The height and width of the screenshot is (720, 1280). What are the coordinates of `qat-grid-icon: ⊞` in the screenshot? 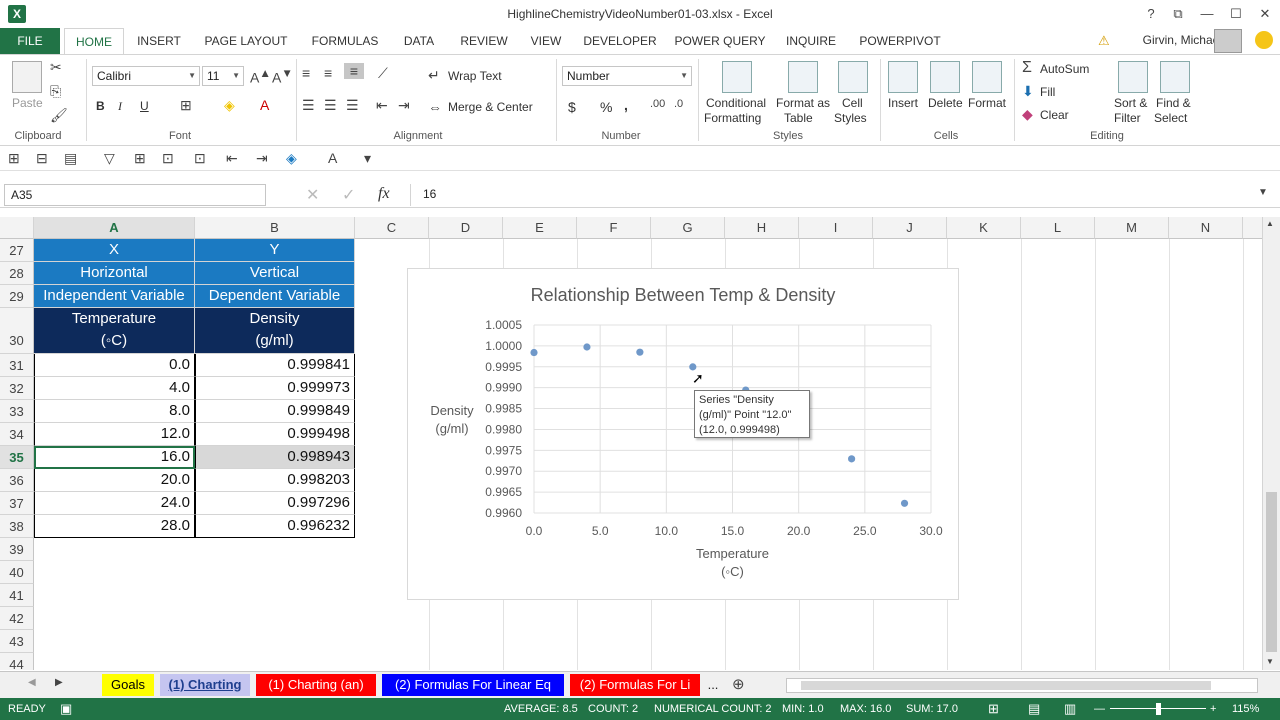 It's located at (140, 158).